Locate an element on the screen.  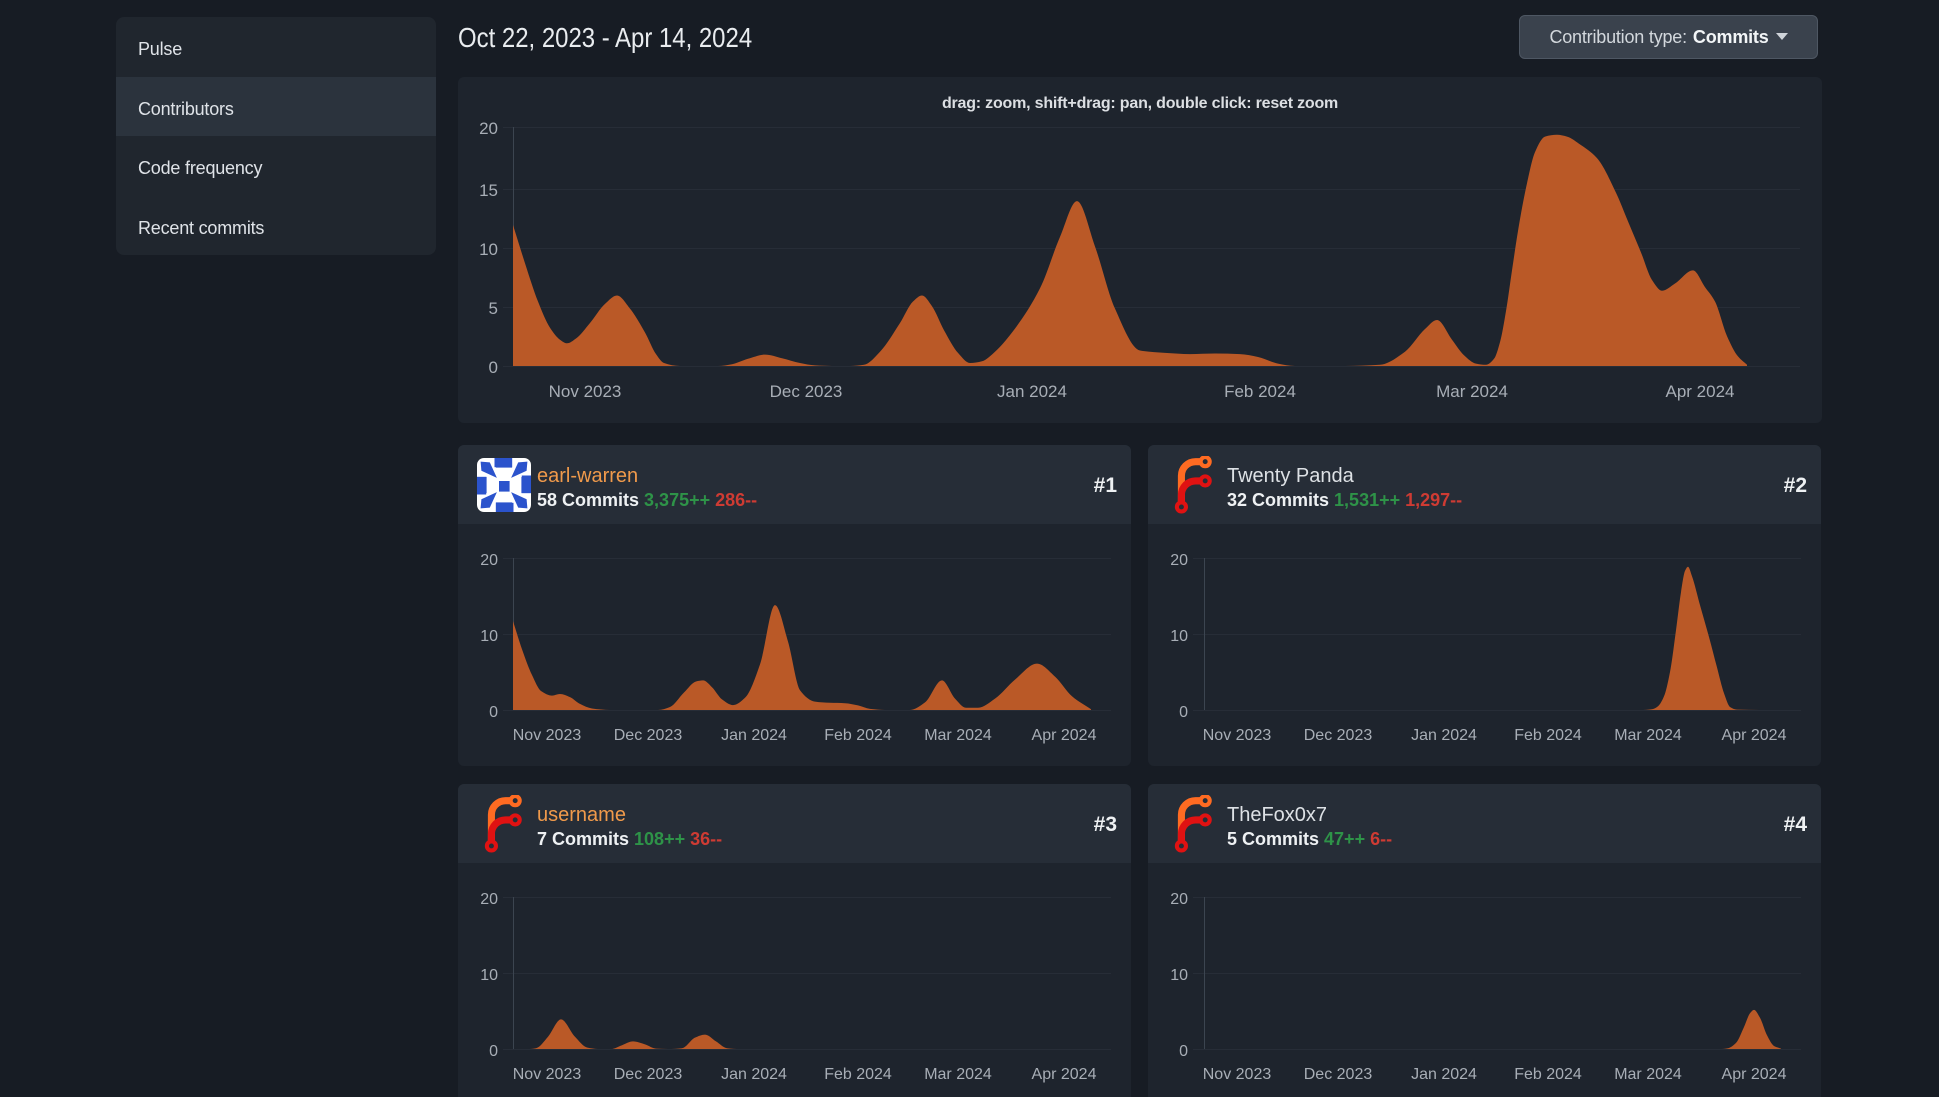
svg-text: 15 is located at coordinates (488, 190).